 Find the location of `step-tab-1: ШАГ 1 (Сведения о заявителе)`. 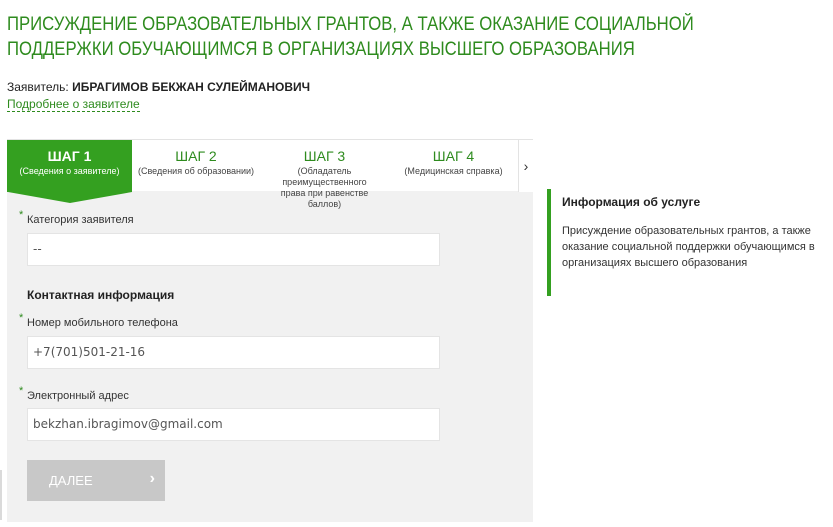

step-tab-1: ШАГ 1 (Сведения о заявителе) is located at coordinates (69, 171).